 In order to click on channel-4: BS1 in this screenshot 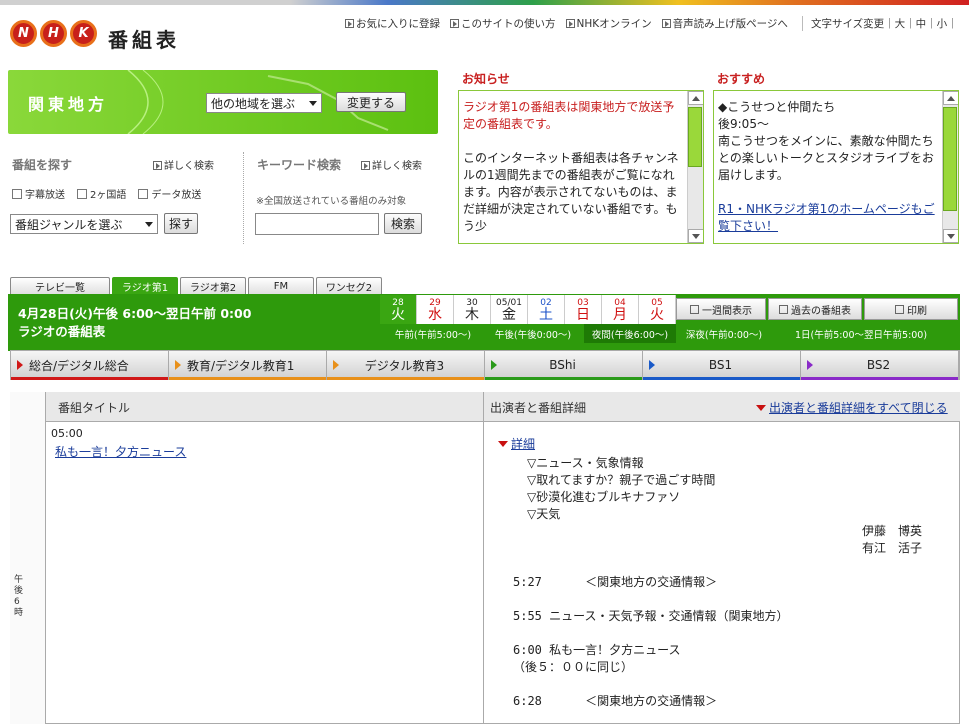, I will do `click(722, 365)`.